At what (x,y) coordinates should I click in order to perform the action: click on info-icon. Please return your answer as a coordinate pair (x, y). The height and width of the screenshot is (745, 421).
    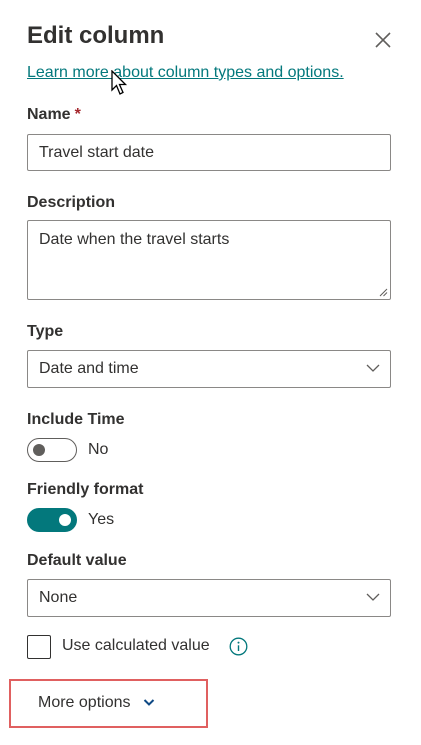
    Looking at the image, I should click on (238, 646).